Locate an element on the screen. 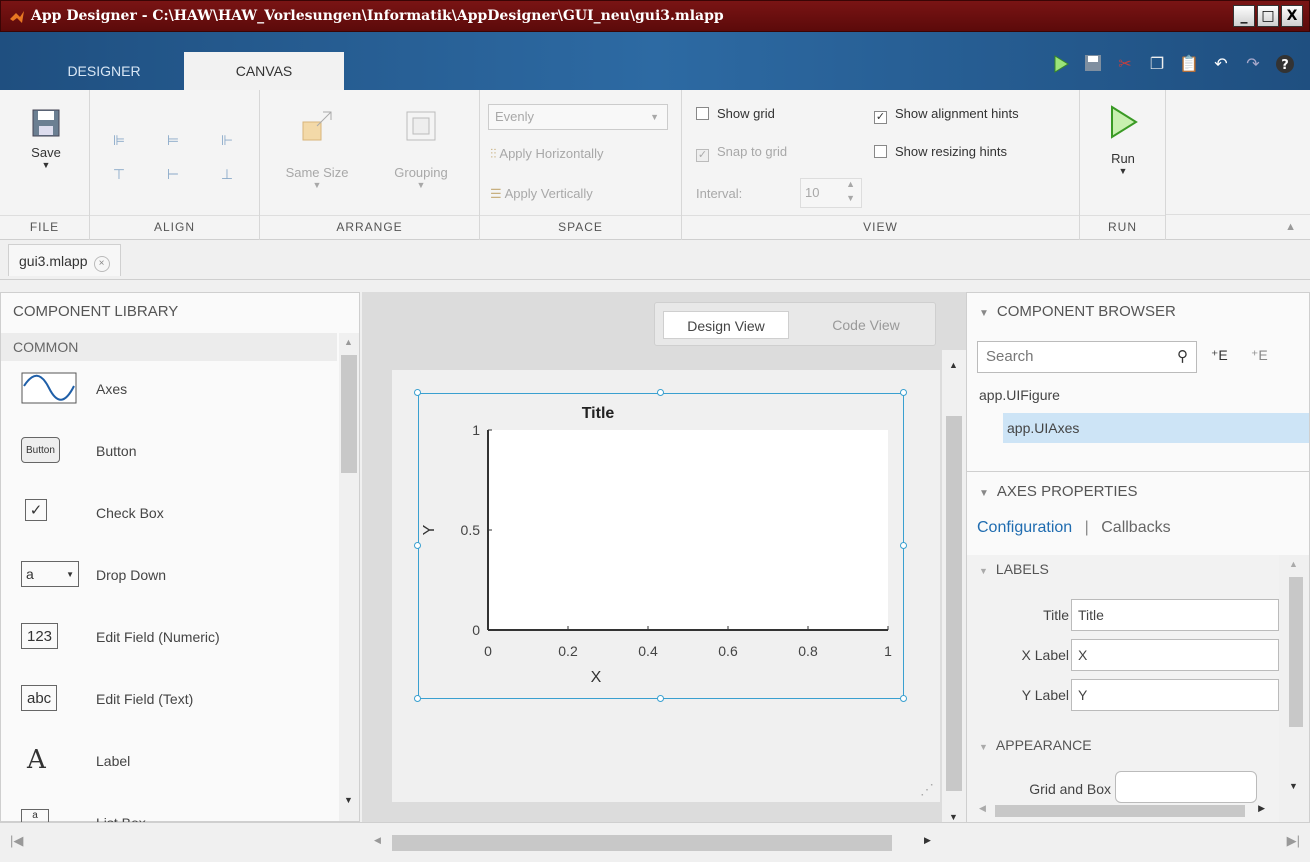  file-tab-label: gui3.mlapp is located at coordinates (53, 261).